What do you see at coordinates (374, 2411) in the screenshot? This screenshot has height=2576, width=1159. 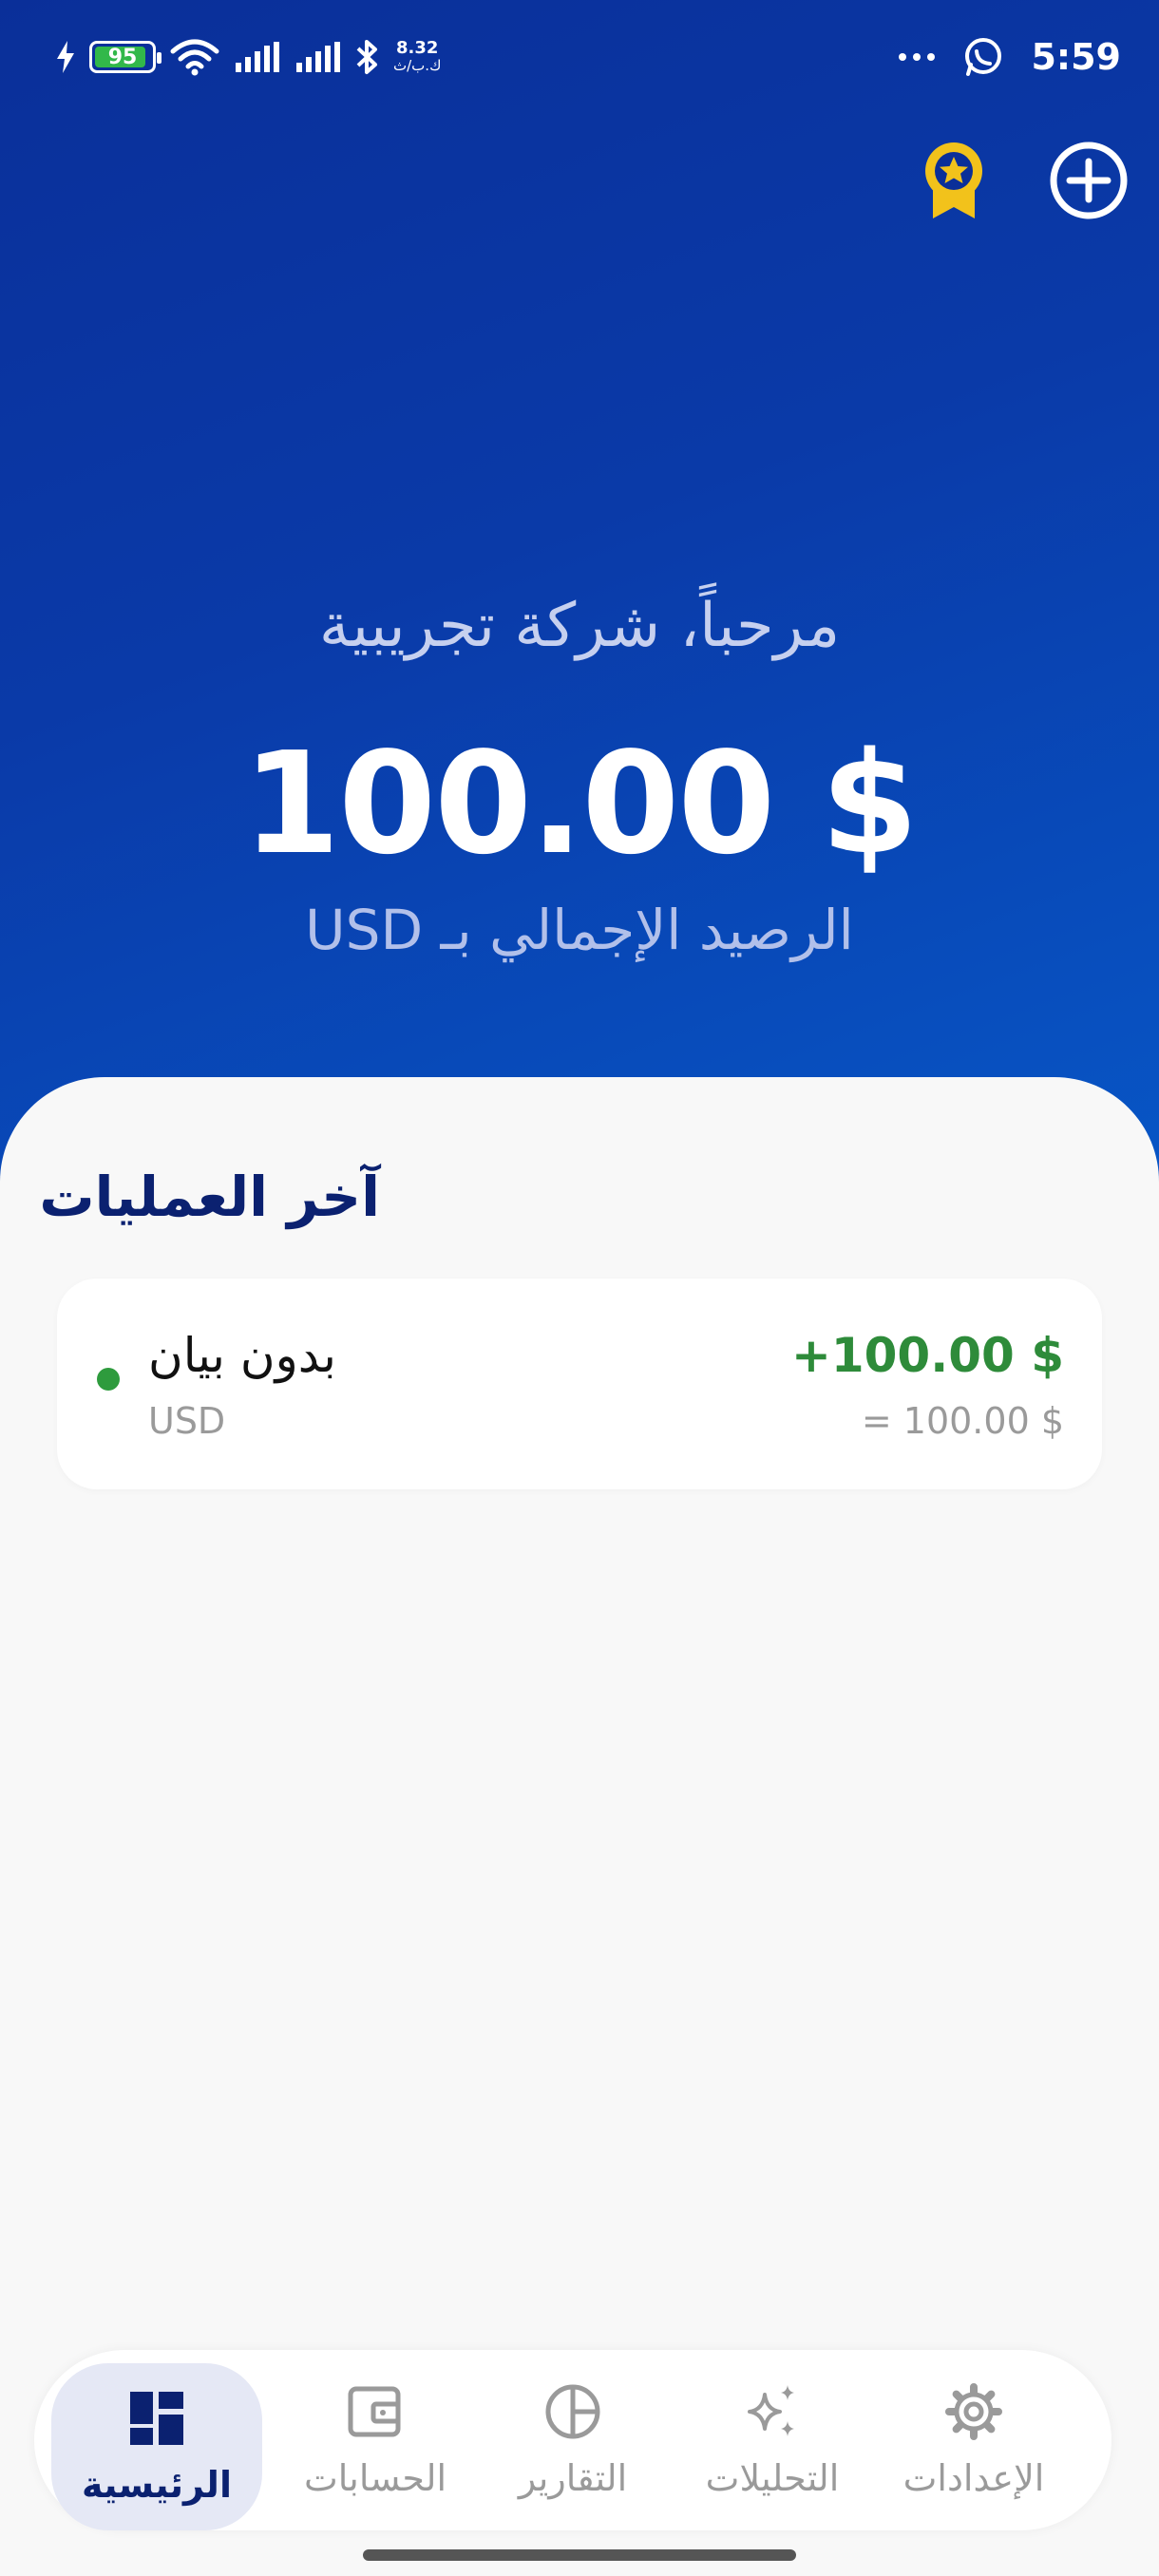 I see `wallet-icon` at bounding box center [374, 2411].